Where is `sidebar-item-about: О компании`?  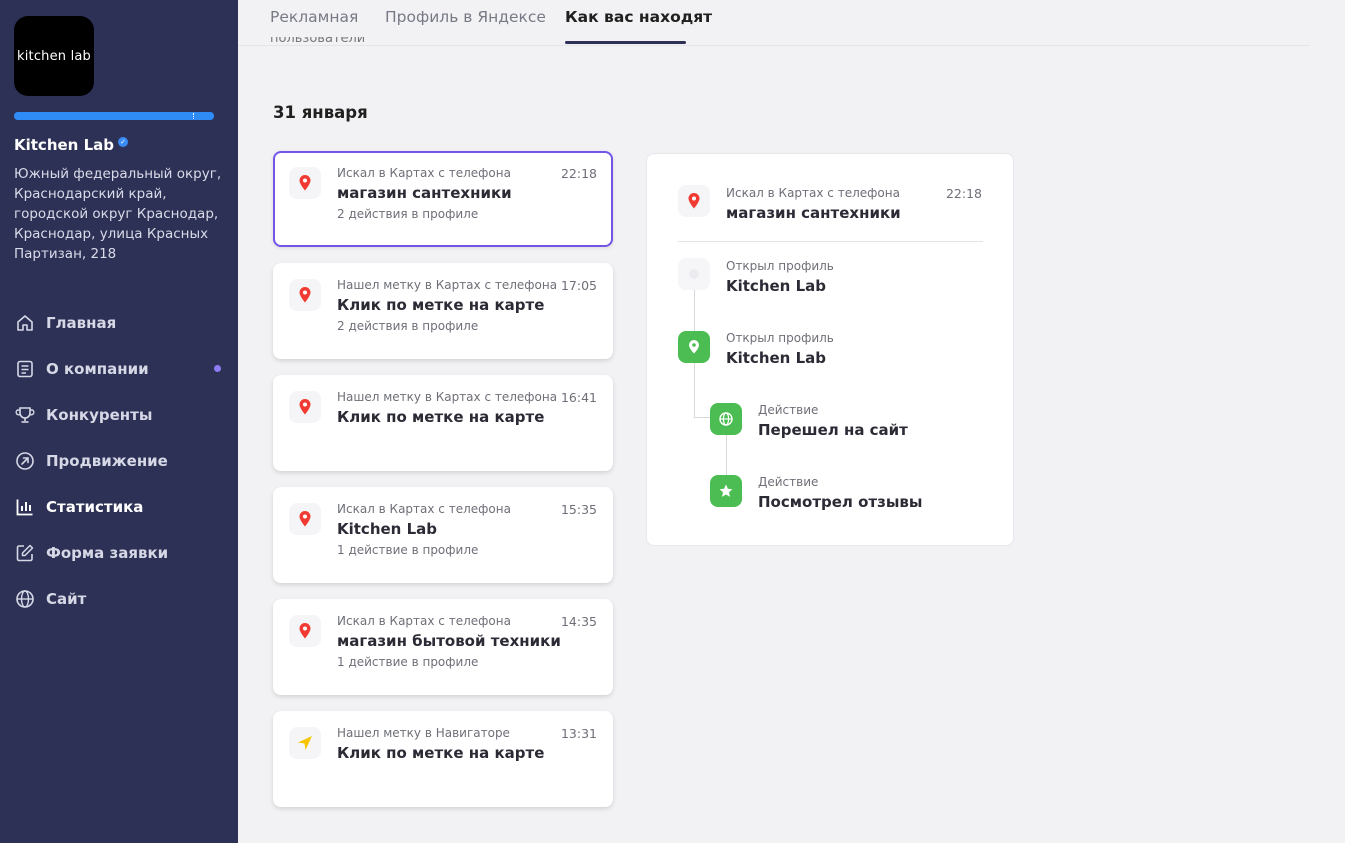 sidebar-item-about: О компании is located at coordinates (119, 369).